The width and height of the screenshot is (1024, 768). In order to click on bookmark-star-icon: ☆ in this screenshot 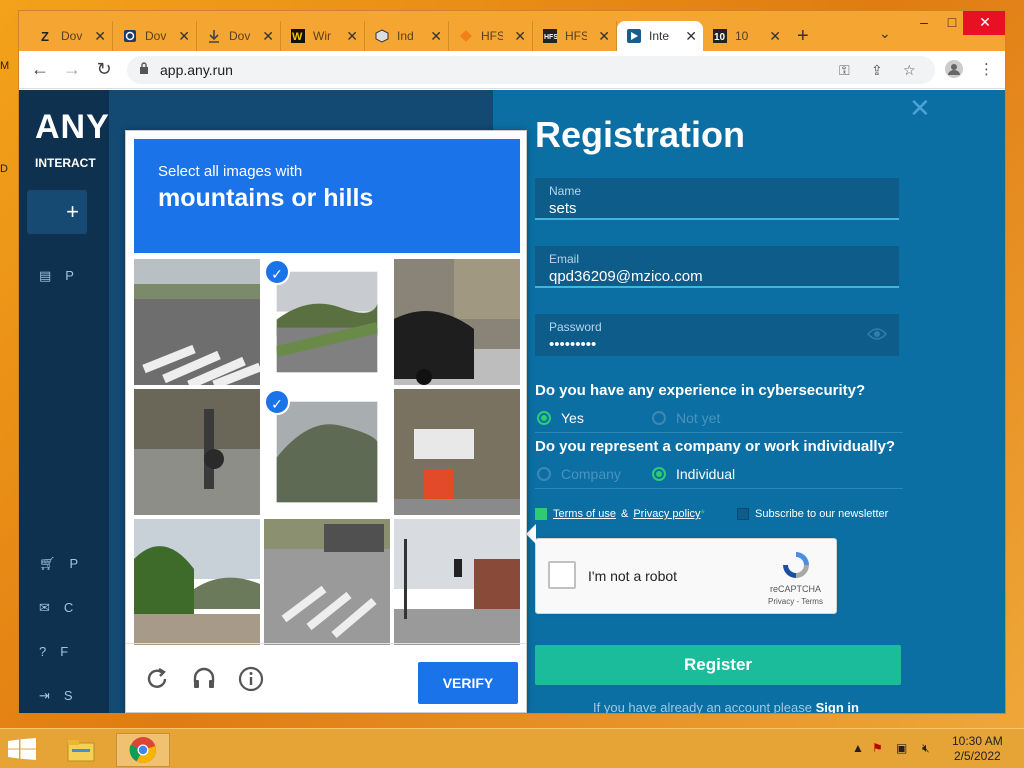, I will do `click(909, 70)`.